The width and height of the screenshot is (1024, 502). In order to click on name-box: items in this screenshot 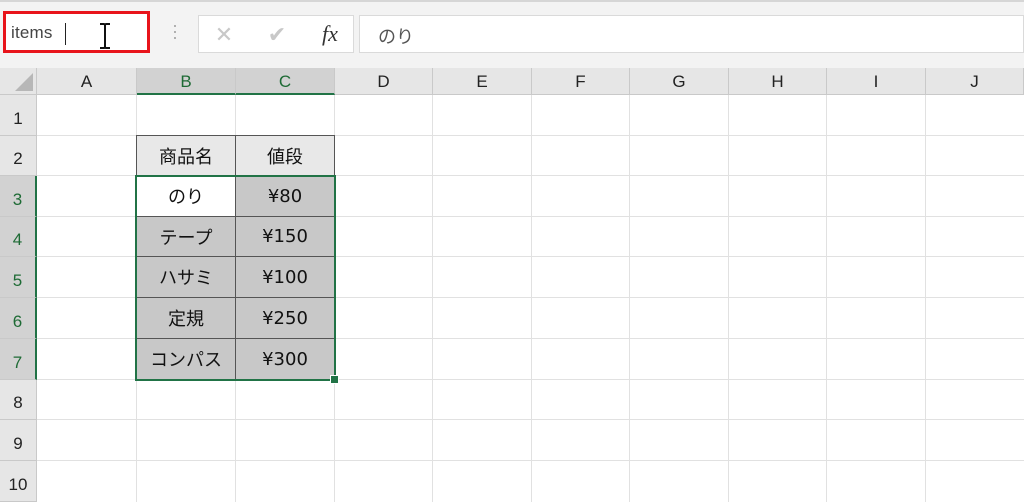, I will do `click(76, 32)`.